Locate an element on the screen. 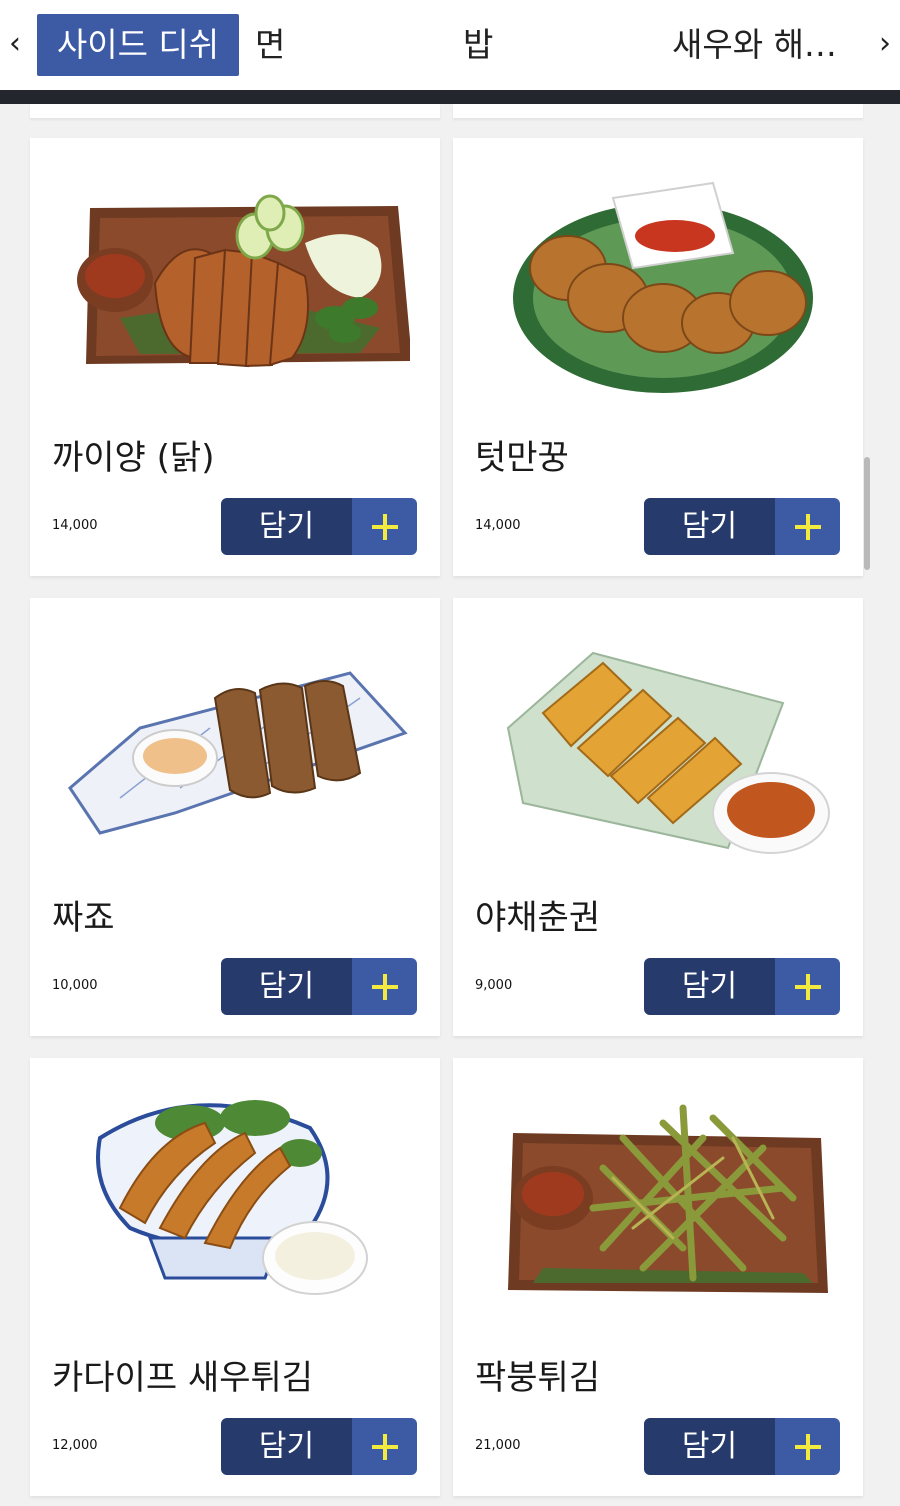 The image size is (900, 1506). item-name: 카다이프 새우튀김 is located at coordinates (183, 1378).